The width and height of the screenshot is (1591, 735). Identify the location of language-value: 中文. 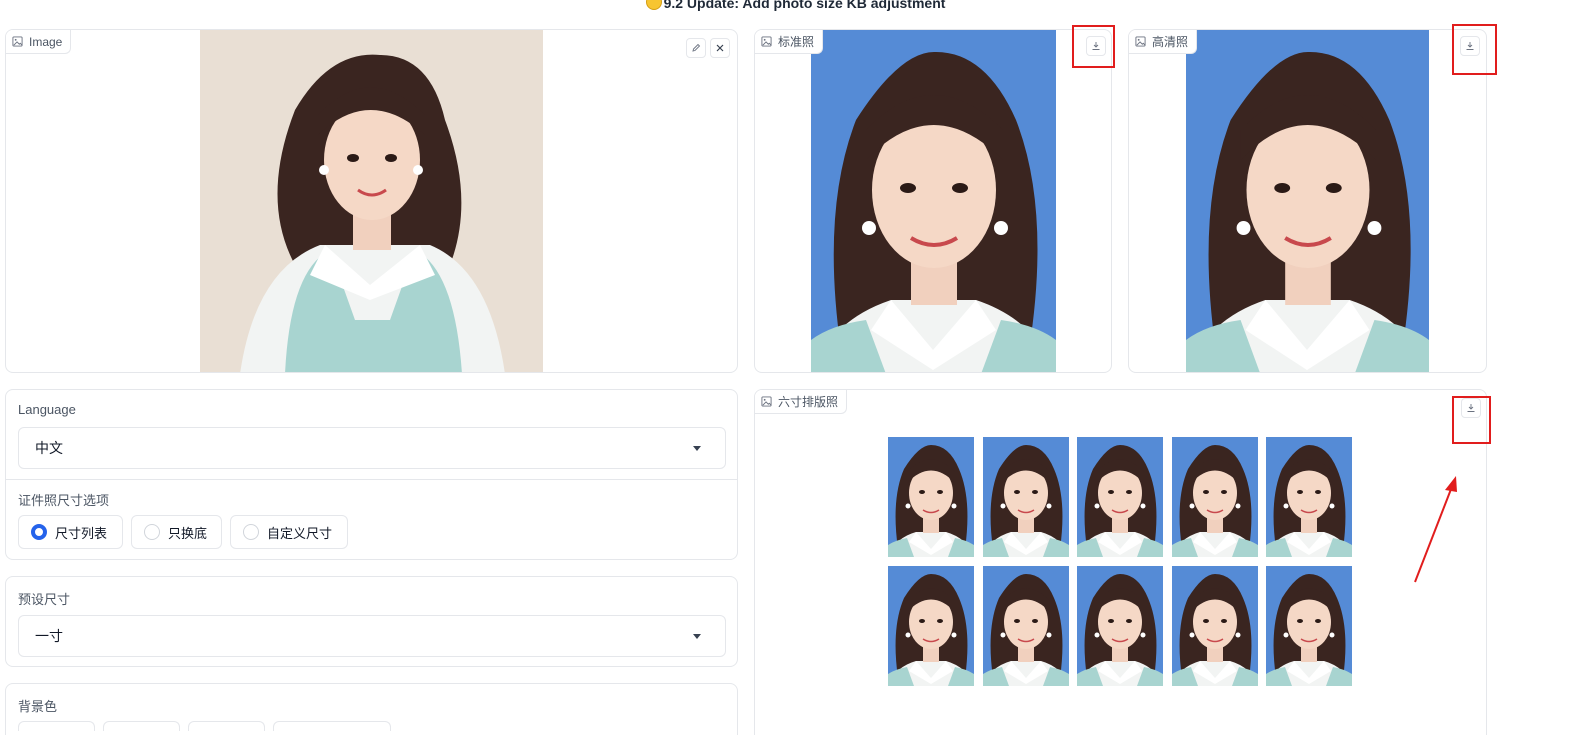
(49, 448).